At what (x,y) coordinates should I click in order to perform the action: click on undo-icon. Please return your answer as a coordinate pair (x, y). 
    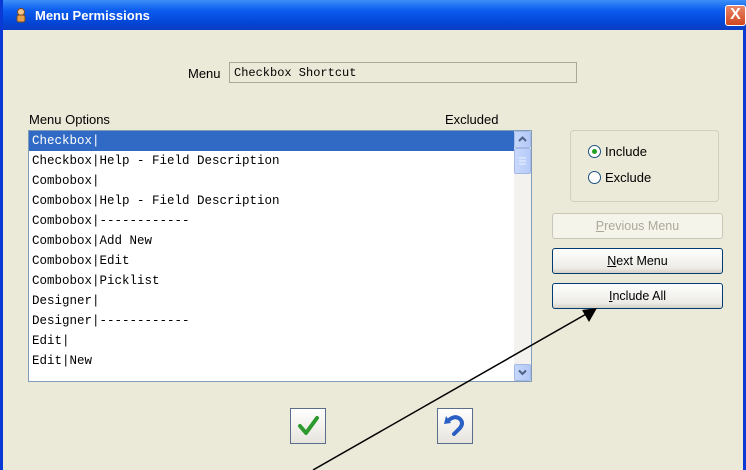
    Looking at the image, I should click on (454, 425).